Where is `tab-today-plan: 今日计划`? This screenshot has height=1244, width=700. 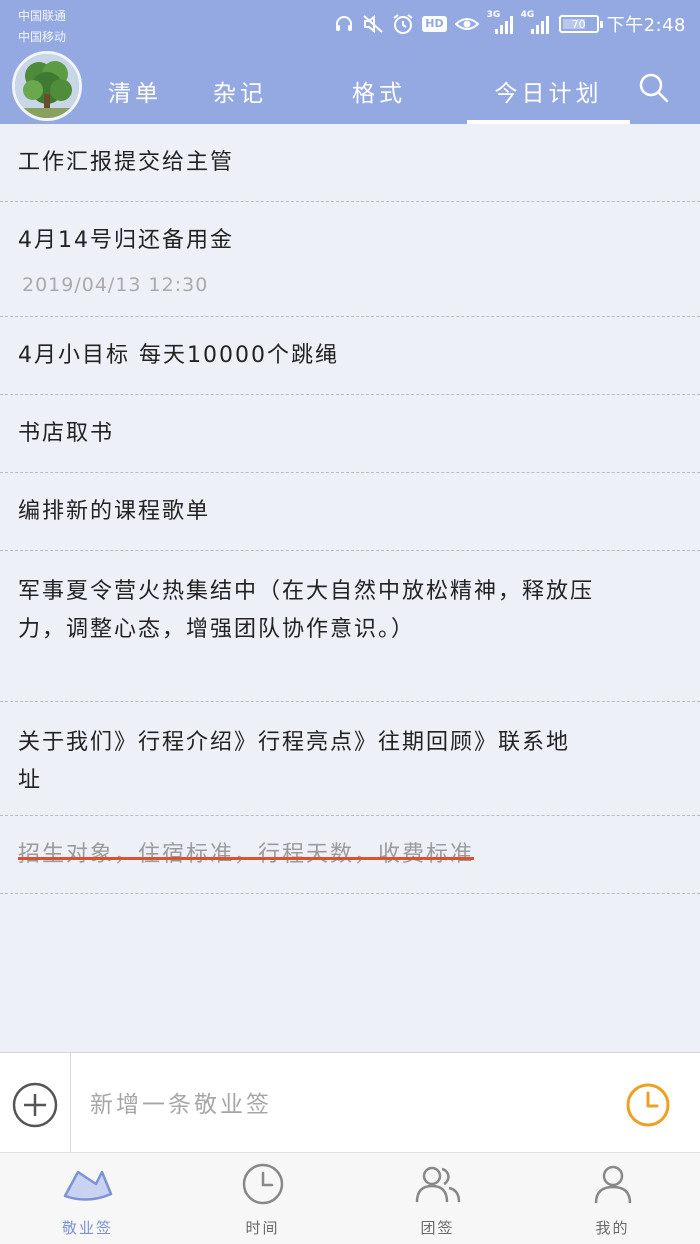
tab-today-plan: 今日计划 is located at coordinates (548, 93).